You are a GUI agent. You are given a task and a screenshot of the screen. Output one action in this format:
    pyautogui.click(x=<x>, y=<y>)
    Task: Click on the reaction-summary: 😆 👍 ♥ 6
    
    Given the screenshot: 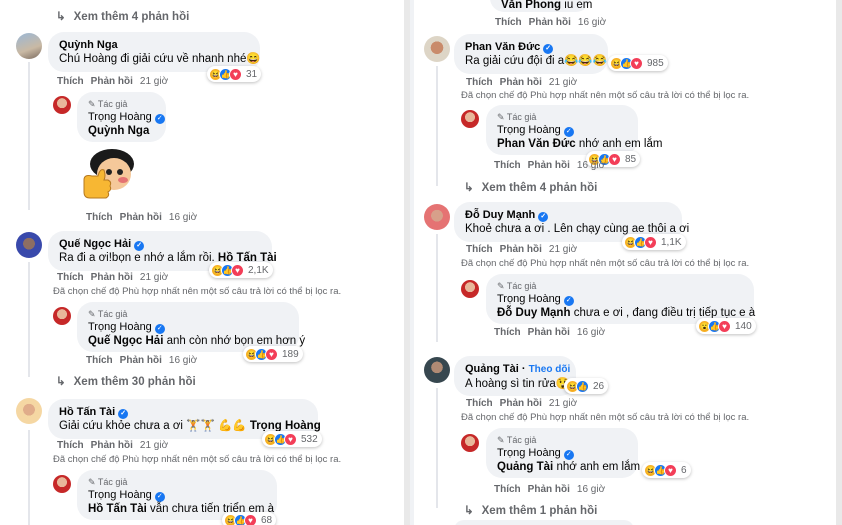 What is the action you would take?
    pyautogui.click(x=666, y=470)
    